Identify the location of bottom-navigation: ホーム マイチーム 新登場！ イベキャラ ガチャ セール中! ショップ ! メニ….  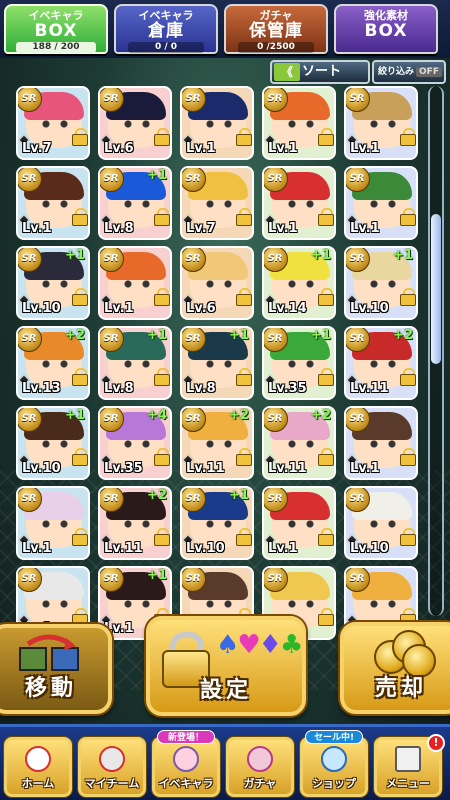
(225, 762).